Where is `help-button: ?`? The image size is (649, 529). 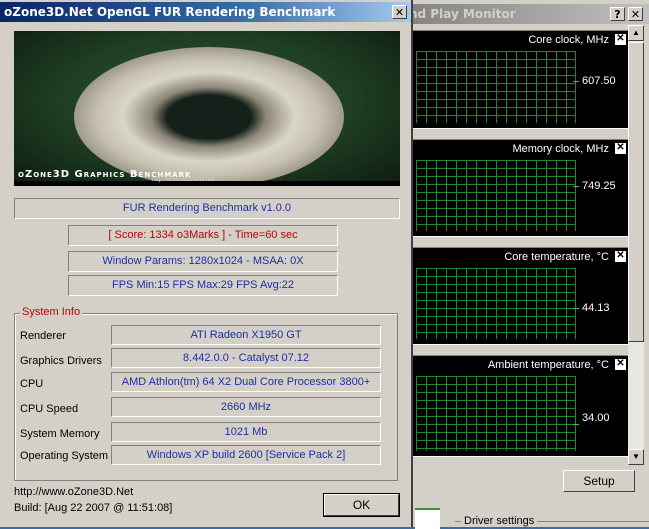 help-button: ? is located at coordinates (617, 14).